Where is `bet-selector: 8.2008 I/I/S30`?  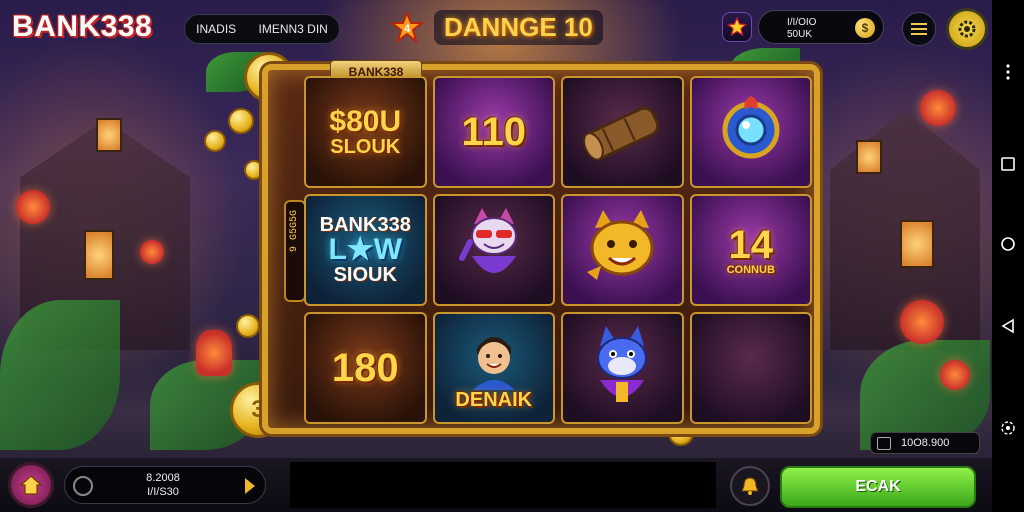
bet-selector: 8.2008 I/I/S30 is located at coordinates (165, 485).